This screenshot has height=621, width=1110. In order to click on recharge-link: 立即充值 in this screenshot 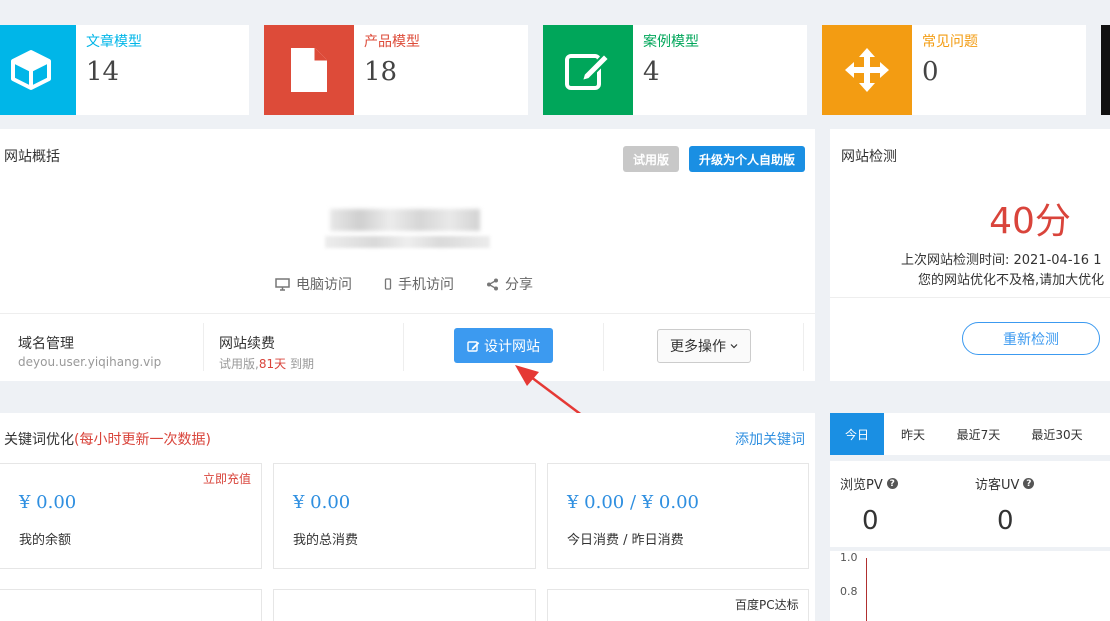, I will do `click(227, 478)`.